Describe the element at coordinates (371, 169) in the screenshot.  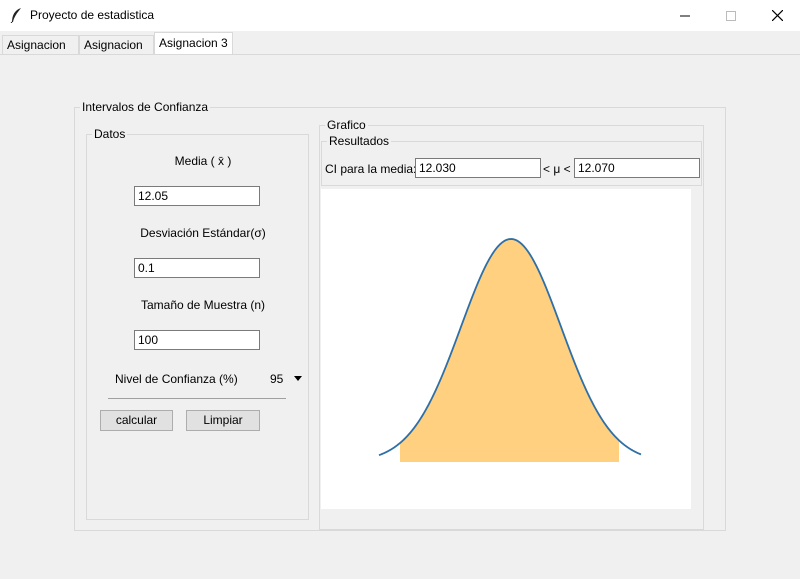
I see `ci-label: CI para la media:` at that location.